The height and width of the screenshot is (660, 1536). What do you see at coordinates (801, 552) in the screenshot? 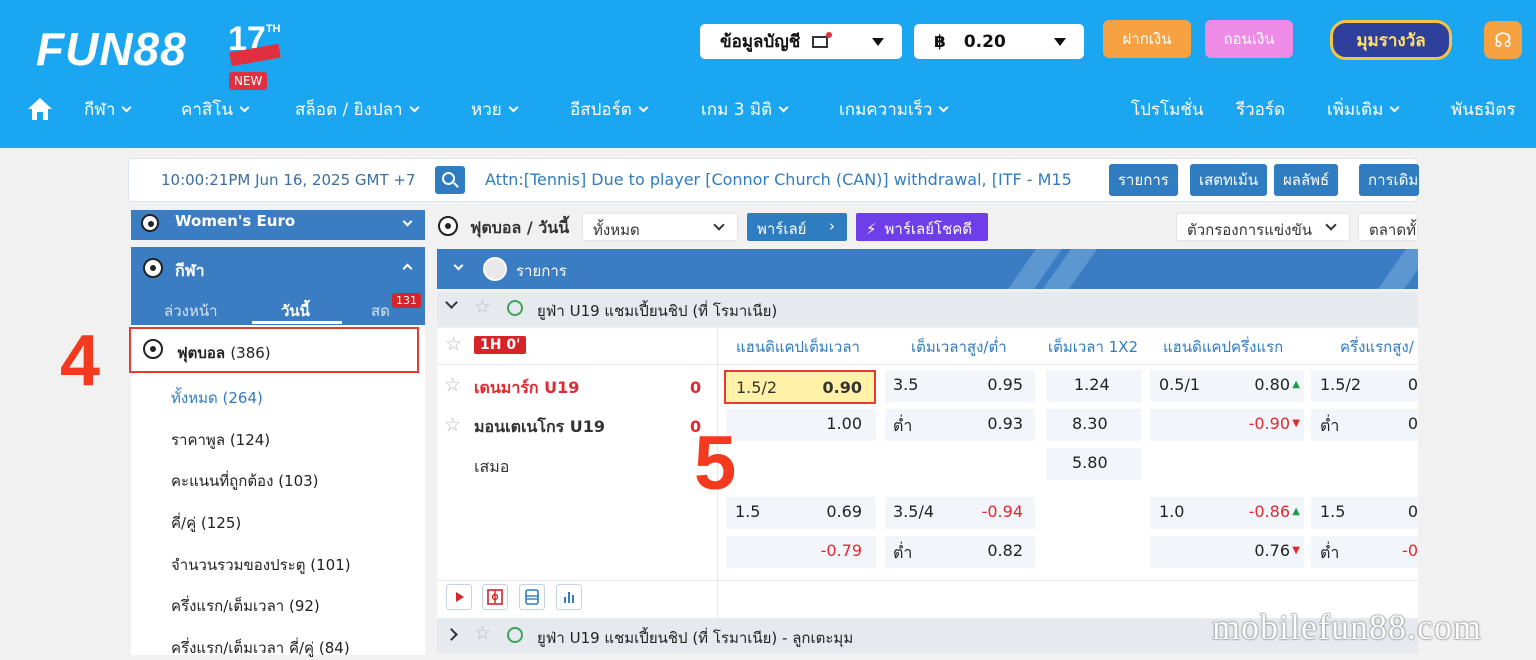
I see `odds-cell: -0.79` at bounding box center [801, 552].